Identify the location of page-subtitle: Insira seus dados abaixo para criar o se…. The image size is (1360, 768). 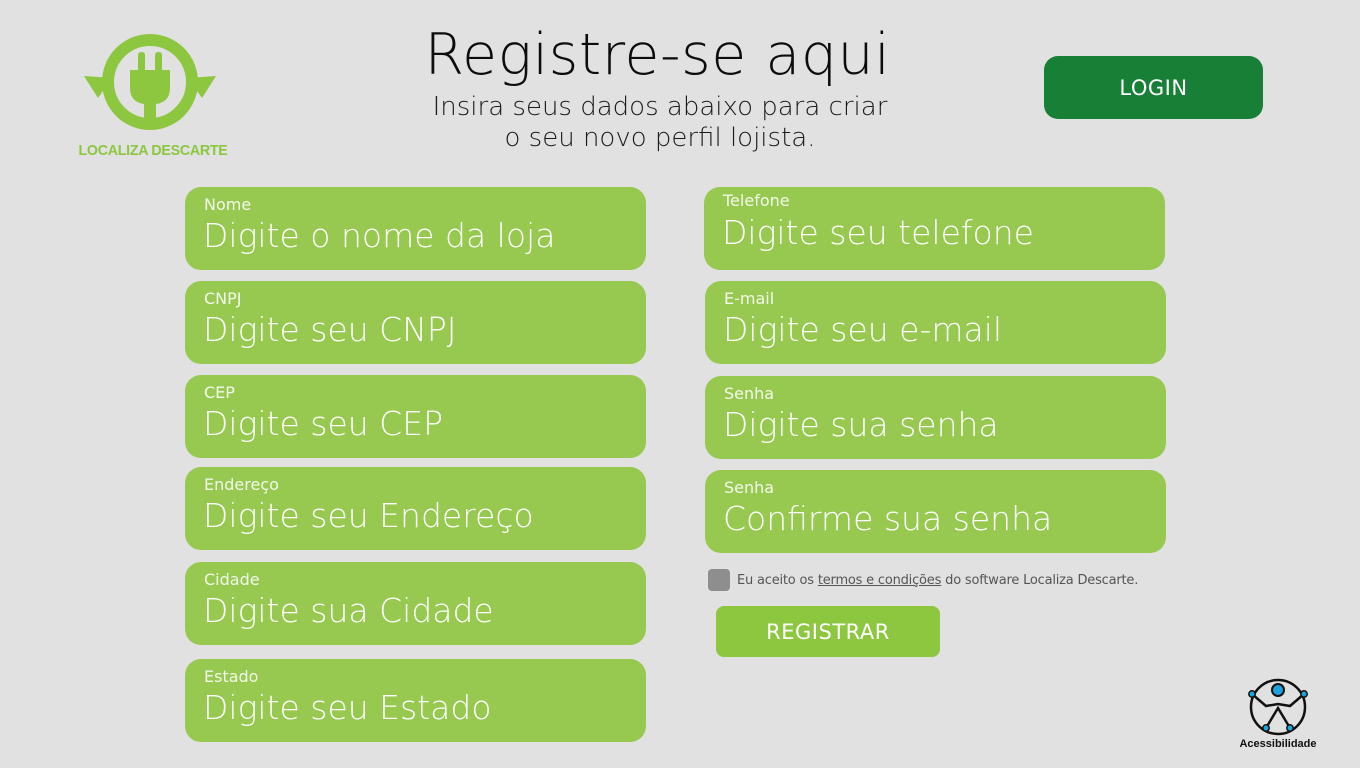
(660, 123).